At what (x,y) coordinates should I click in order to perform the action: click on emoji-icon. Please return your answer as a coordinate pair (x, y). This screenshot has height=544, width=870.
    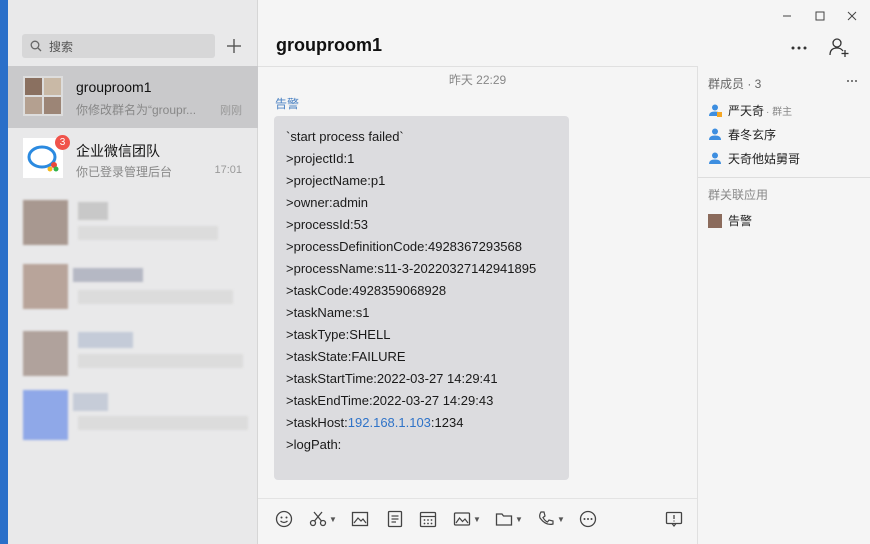
    Looking at the image, I should click on (284, 519).